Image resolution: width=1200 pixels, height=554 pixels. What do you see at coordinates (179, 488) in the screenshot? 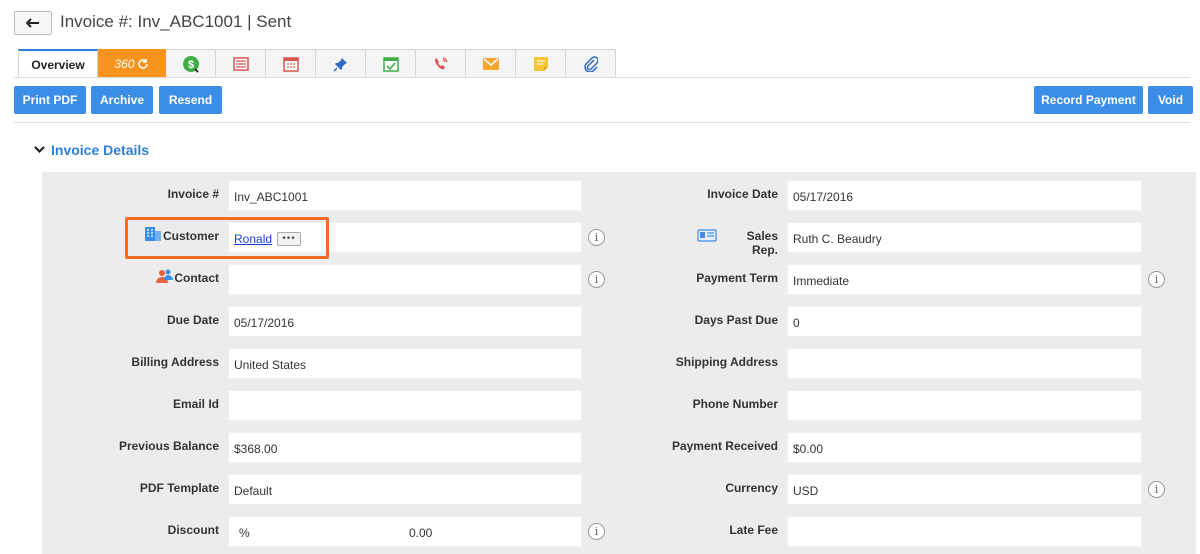
I see `pdf-template-label: PDF Template` at bounding box center [179, 488].